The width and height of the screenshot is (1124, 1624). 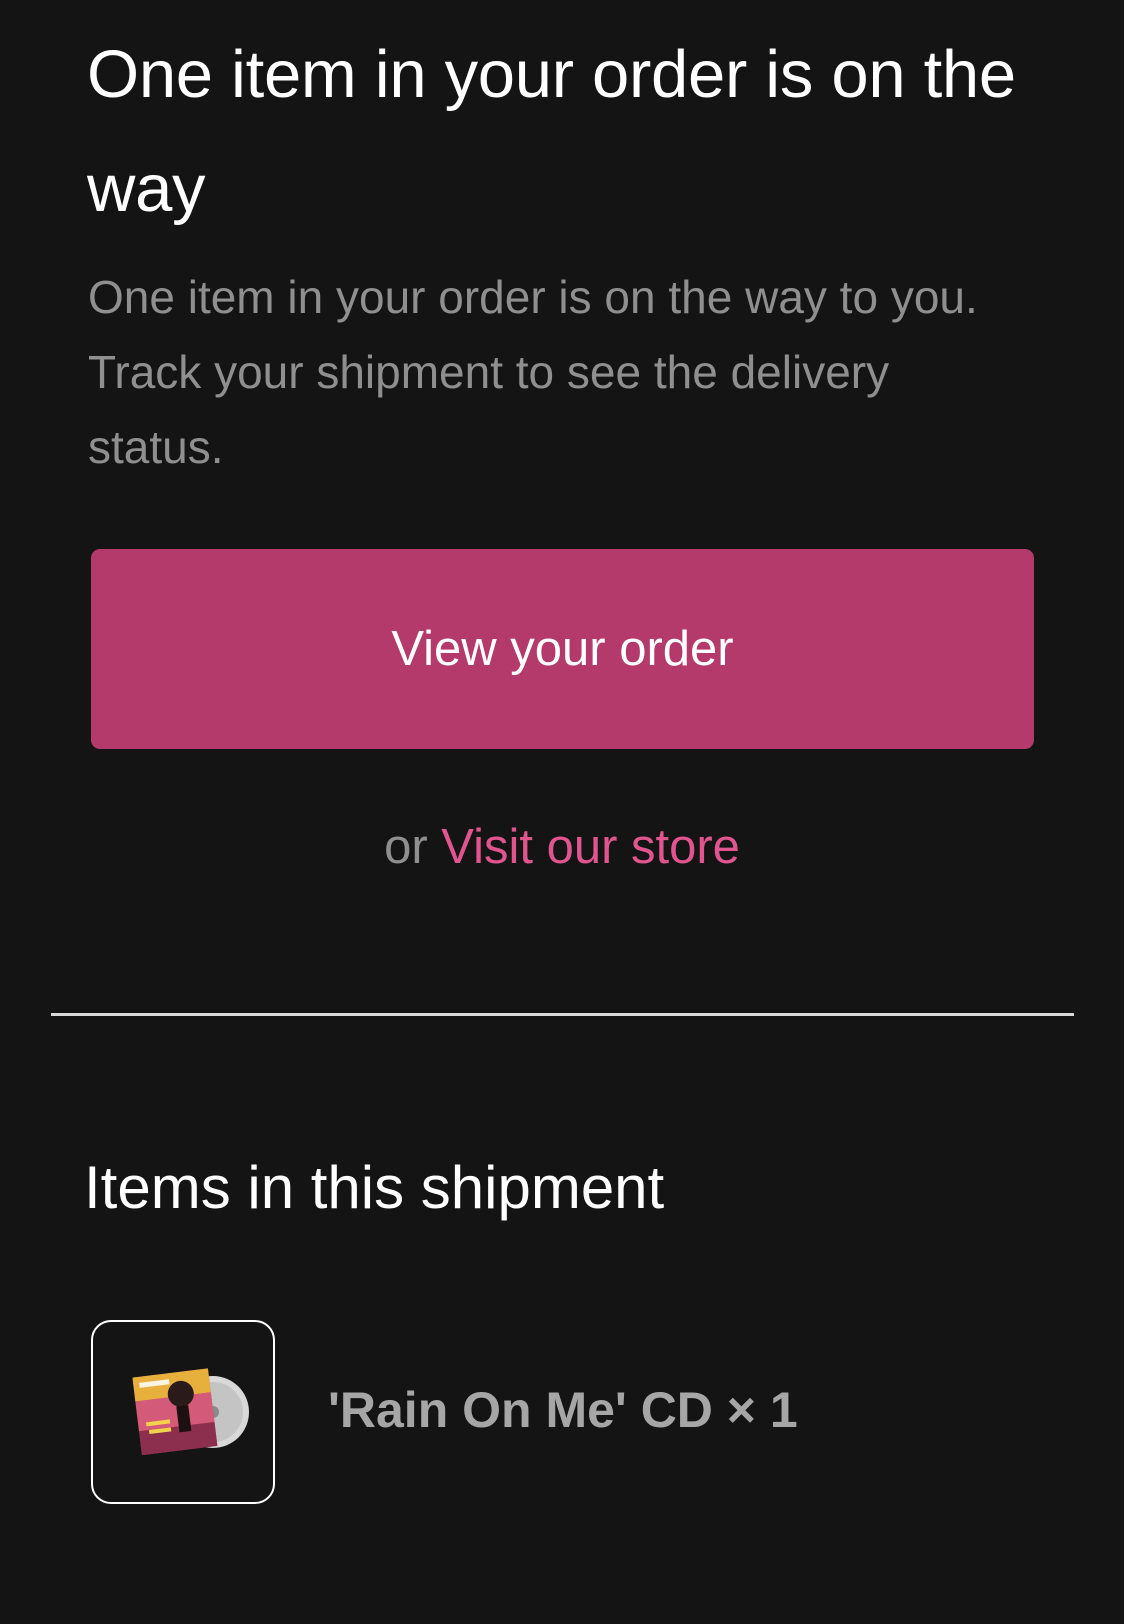 I want to click on product-thumbnail, so click(x=183, y=1412).